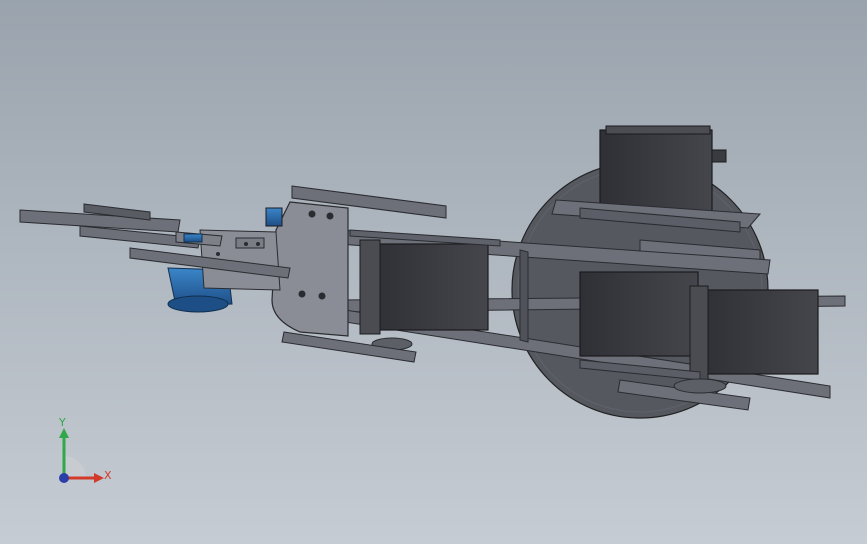 Image resolution: width=867 pixels, height=544 pixels. I want to click on x-axis-arrowhead, so click(99, 478).